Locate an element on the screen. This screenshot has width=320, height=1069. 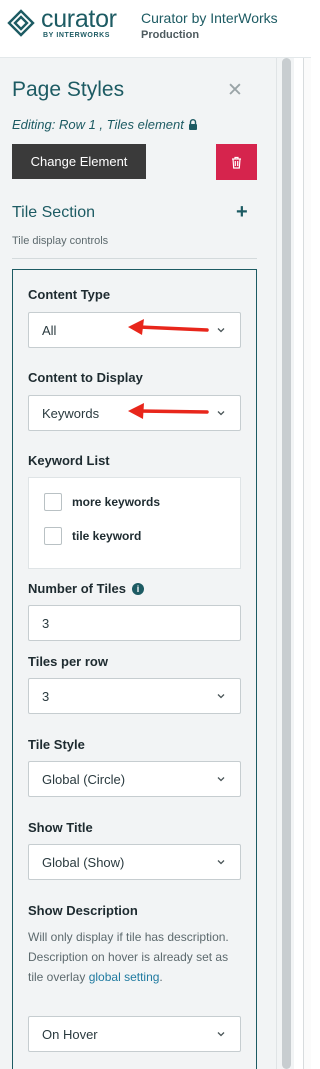
keyword-list: more keywords tile keyword is located at coordinates (134, 523).